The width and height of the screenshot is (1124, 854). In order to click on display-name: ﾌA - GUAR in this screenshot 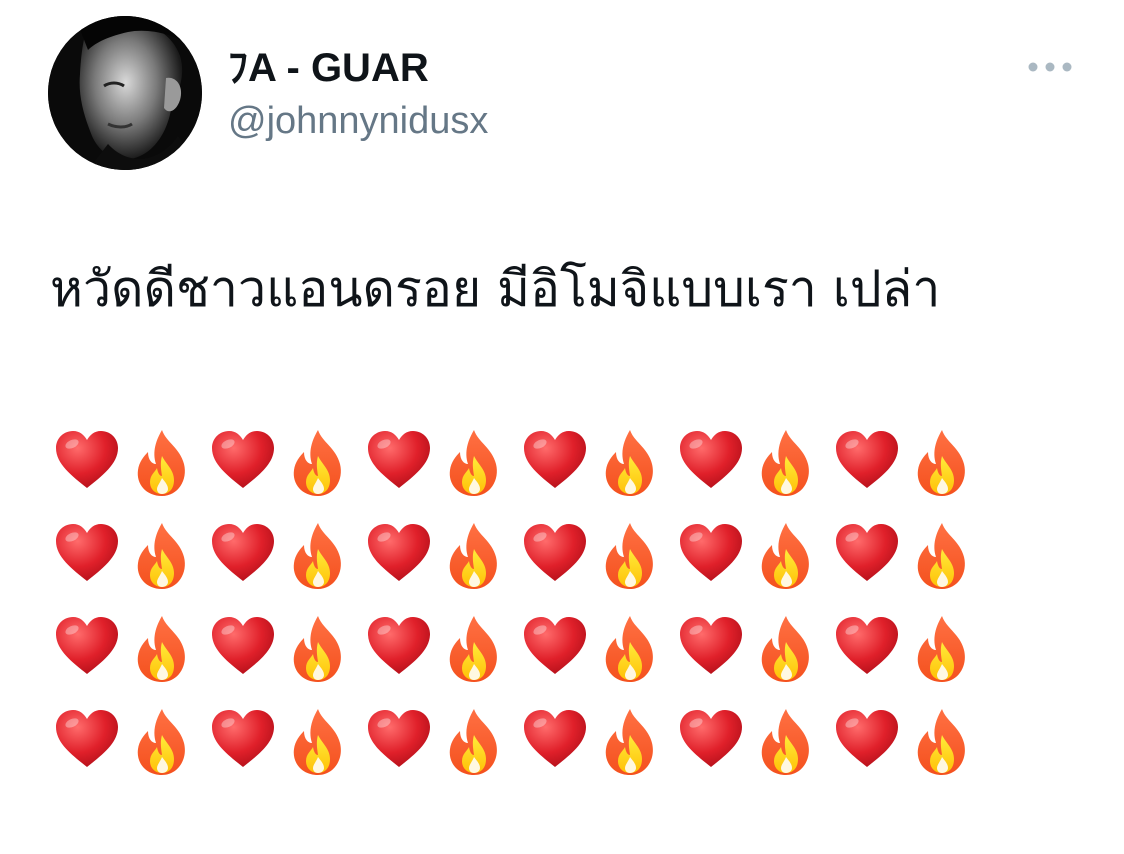, I will do `click(328, 68)`.